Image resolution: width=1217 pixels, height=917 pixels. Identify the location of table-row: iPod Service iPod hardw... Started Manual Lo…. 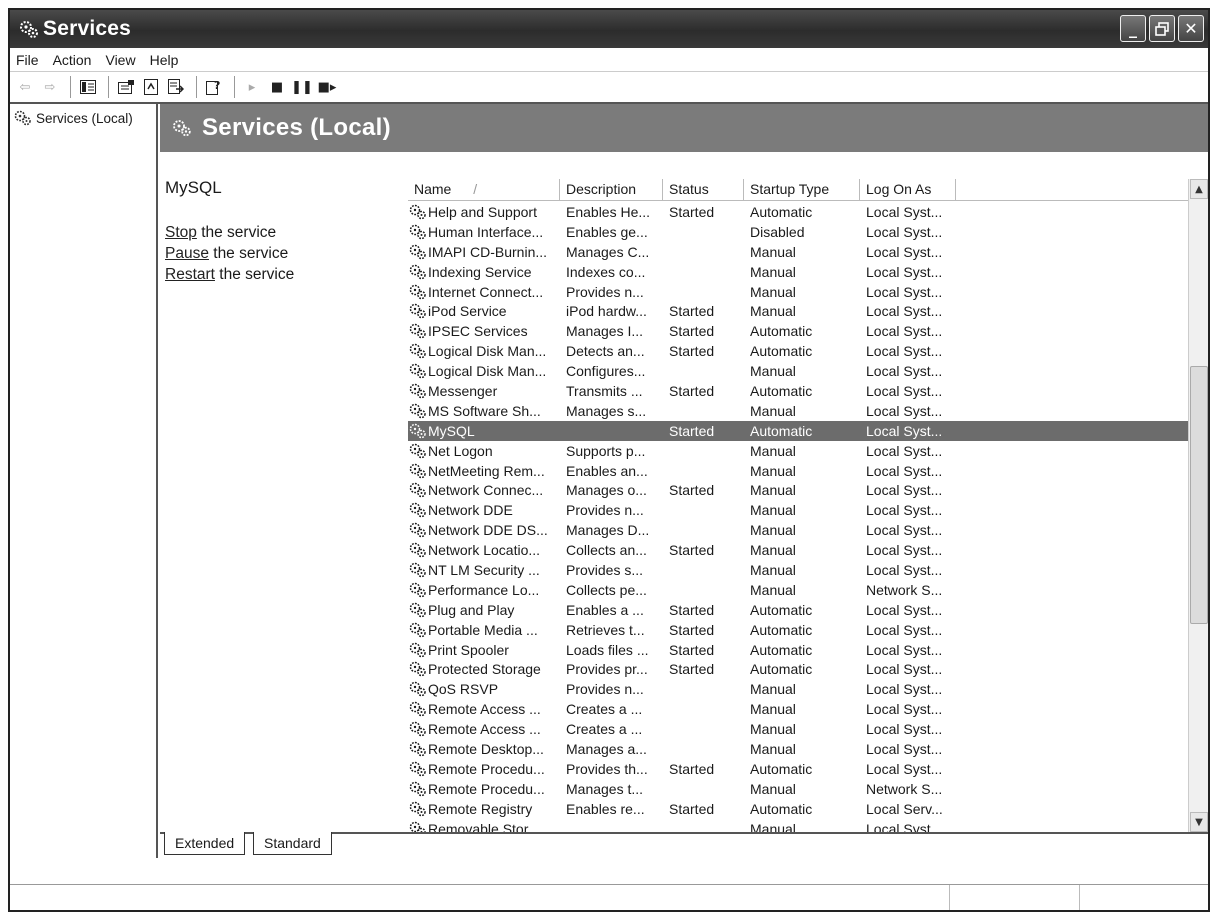
(798, 311).